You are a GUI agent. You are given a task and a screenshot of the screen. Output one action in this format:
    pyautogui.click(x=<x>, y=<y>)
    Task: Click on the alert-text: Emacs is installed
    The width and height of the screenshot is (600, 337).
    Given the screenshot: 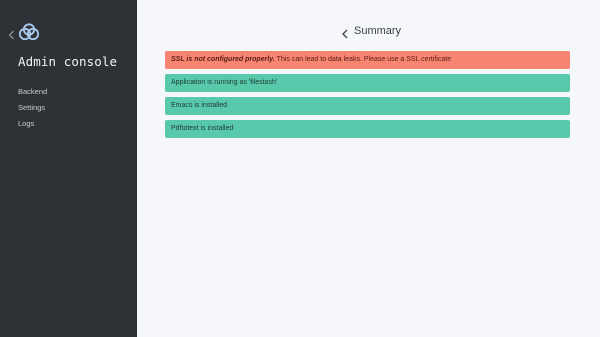 What is the action you would take?
    pyautogui.click(x=199, y=105)
    